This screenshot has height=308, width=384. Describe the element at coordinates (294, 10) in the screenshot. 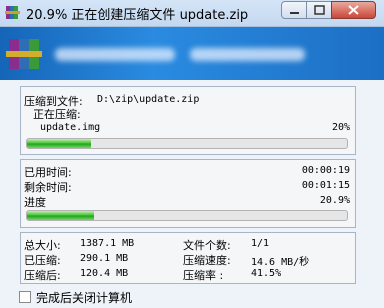

I see `minimize-button` at that location.